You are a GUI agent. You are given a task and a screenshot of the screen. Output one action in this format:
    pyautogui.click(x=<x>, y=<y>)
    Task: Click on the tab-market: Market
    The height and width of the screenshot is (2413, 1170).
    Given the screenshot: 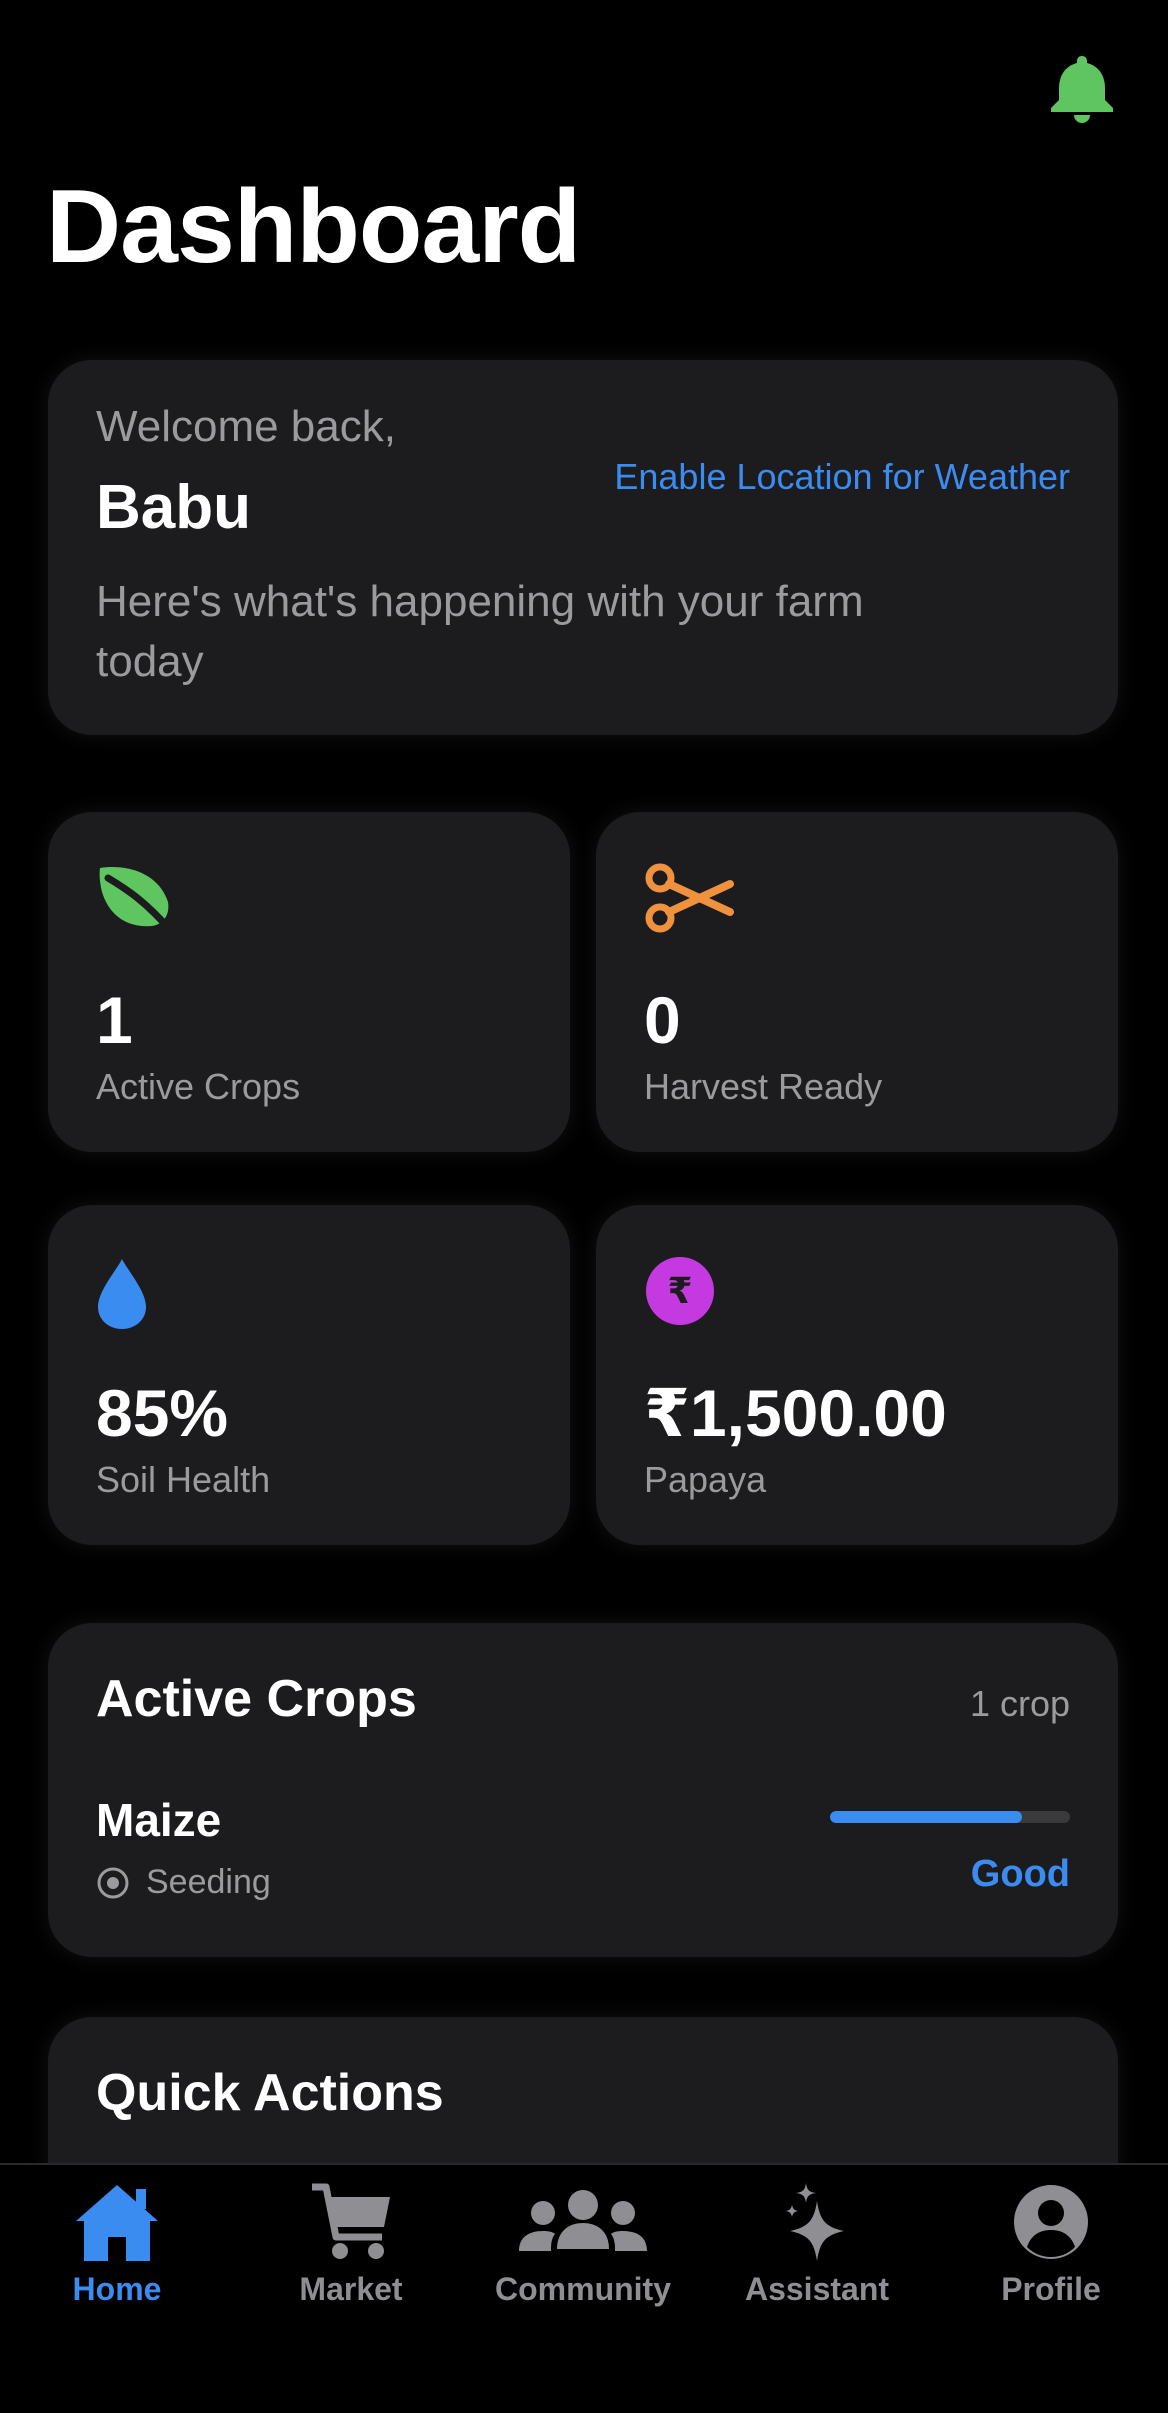 What is the action you would take?
    pyautogui.click(x=351, y=2249)
    